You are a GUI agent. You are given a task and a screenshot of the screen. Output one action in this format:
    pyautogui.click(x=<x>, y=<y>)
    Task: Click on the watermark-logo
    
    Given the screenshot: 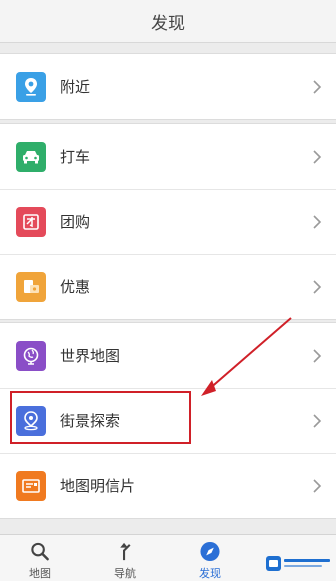 What is the action you would take?
    pyautogui.click(x=299, y=564)
    